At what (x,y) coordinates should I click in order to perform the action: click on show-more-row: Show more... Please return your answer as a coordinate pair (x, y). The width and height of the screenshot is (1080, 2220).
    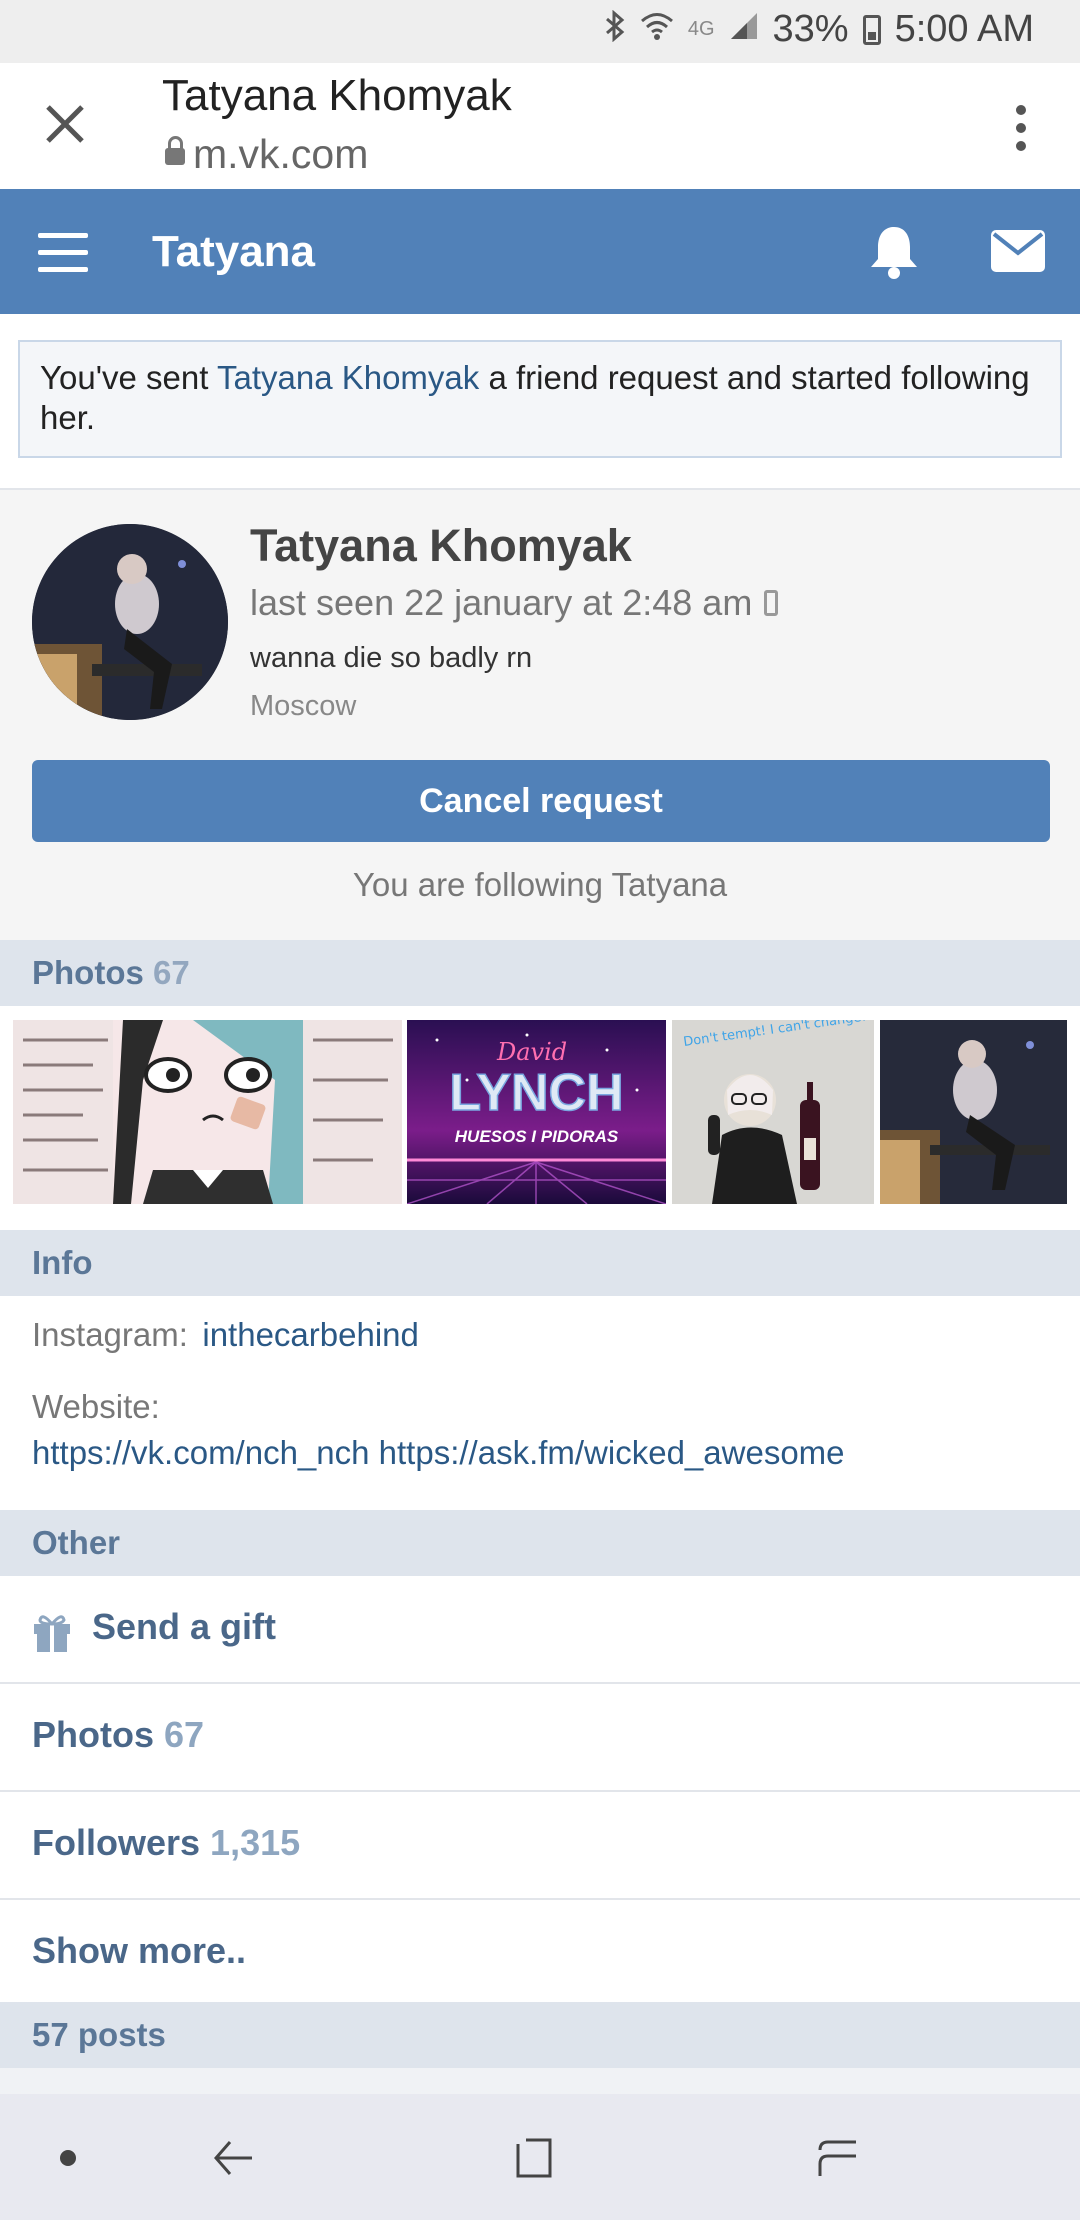
    Looking at the image, I should click on (540, 1953).